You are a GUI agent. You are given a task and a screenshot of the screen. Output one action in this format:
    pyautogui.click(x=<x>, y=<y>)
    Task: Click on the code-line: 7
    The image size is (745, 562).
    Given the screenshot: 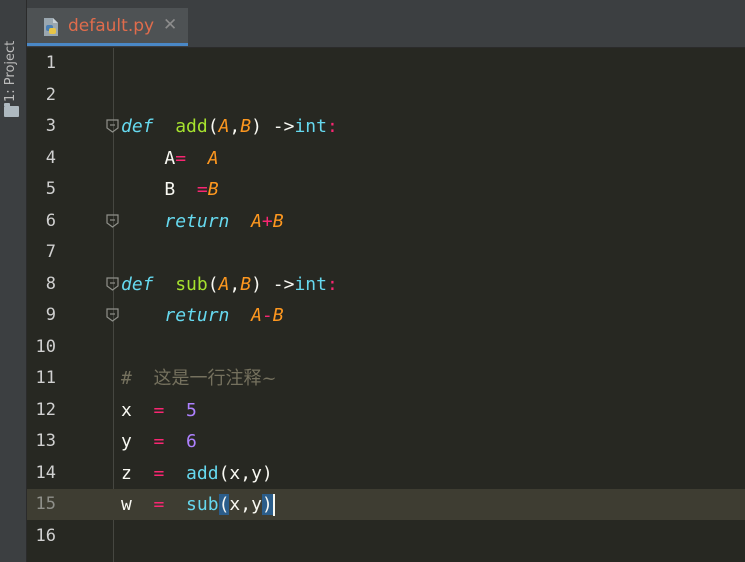 What is the action you would take?
    pyautogui.click(x=386, y=252)
    